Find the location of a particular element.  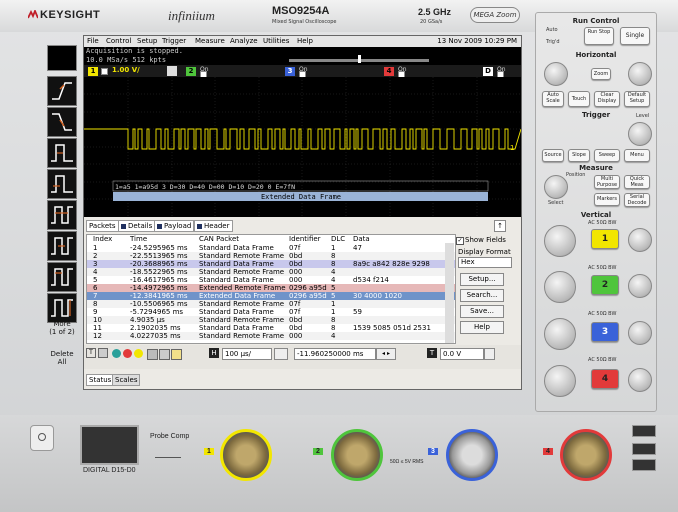

menu-help: Help is located at coordinates (305, 41).